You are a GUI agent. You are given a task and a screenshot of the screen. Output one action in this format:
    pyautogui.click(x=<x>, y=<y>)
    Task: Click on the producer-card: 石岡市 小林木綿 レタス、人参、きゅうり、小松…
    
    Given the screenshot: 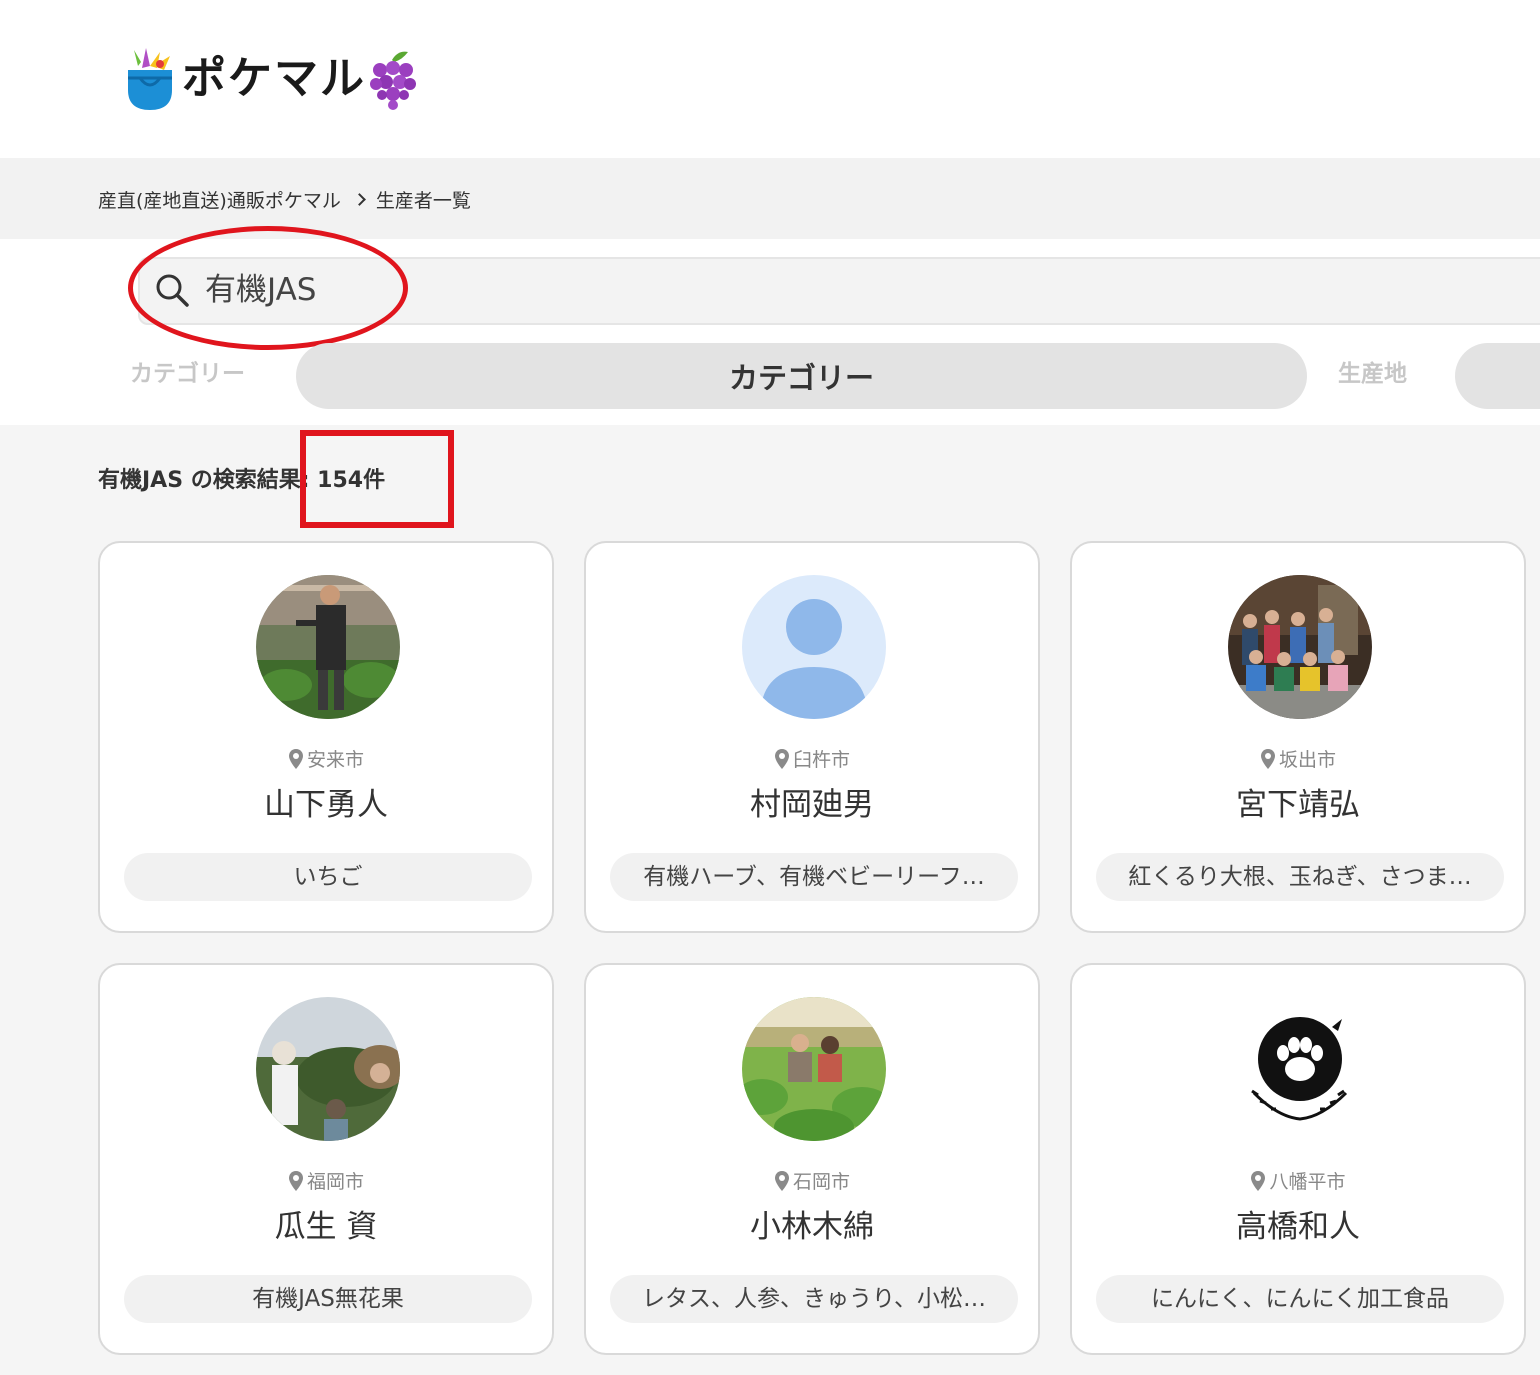 What is the action you would take?
    pyautogui.click(x=812, y=1159)
    